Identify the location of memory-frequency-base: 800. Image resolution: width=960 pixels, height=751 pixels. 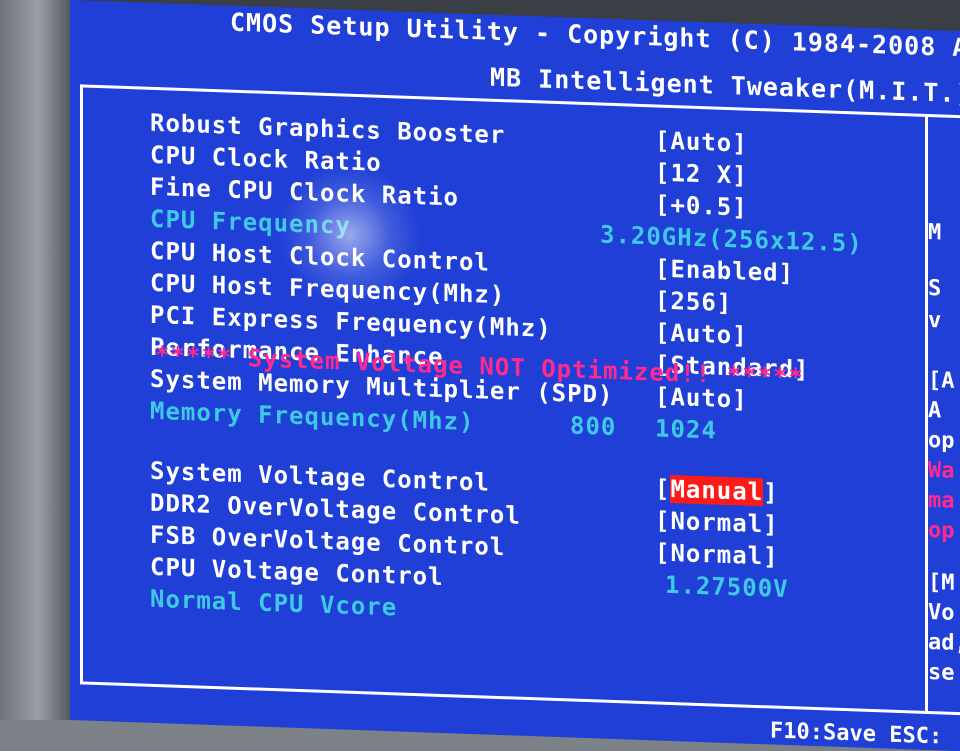
(593, 426).